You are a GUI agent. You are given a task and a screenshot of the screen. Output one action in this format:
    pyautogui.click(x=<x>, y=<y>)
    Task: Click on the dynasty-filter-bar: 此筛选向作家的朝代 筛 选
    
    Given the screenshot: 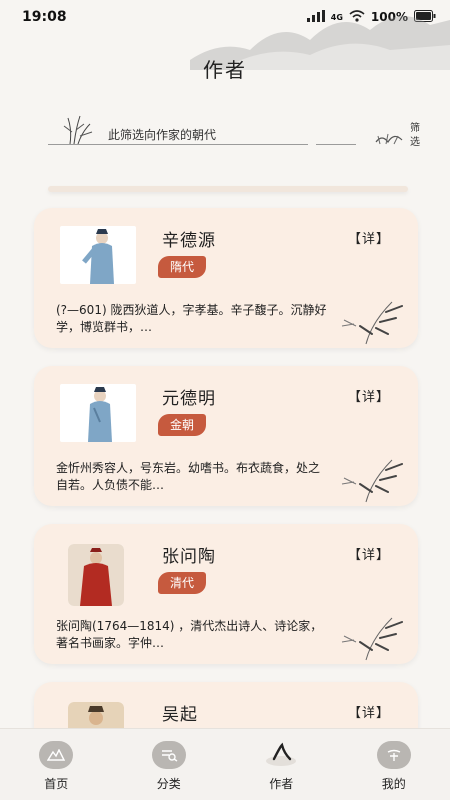 What is the action you would take?
    pyautogui.click(x=238, y=134)
    